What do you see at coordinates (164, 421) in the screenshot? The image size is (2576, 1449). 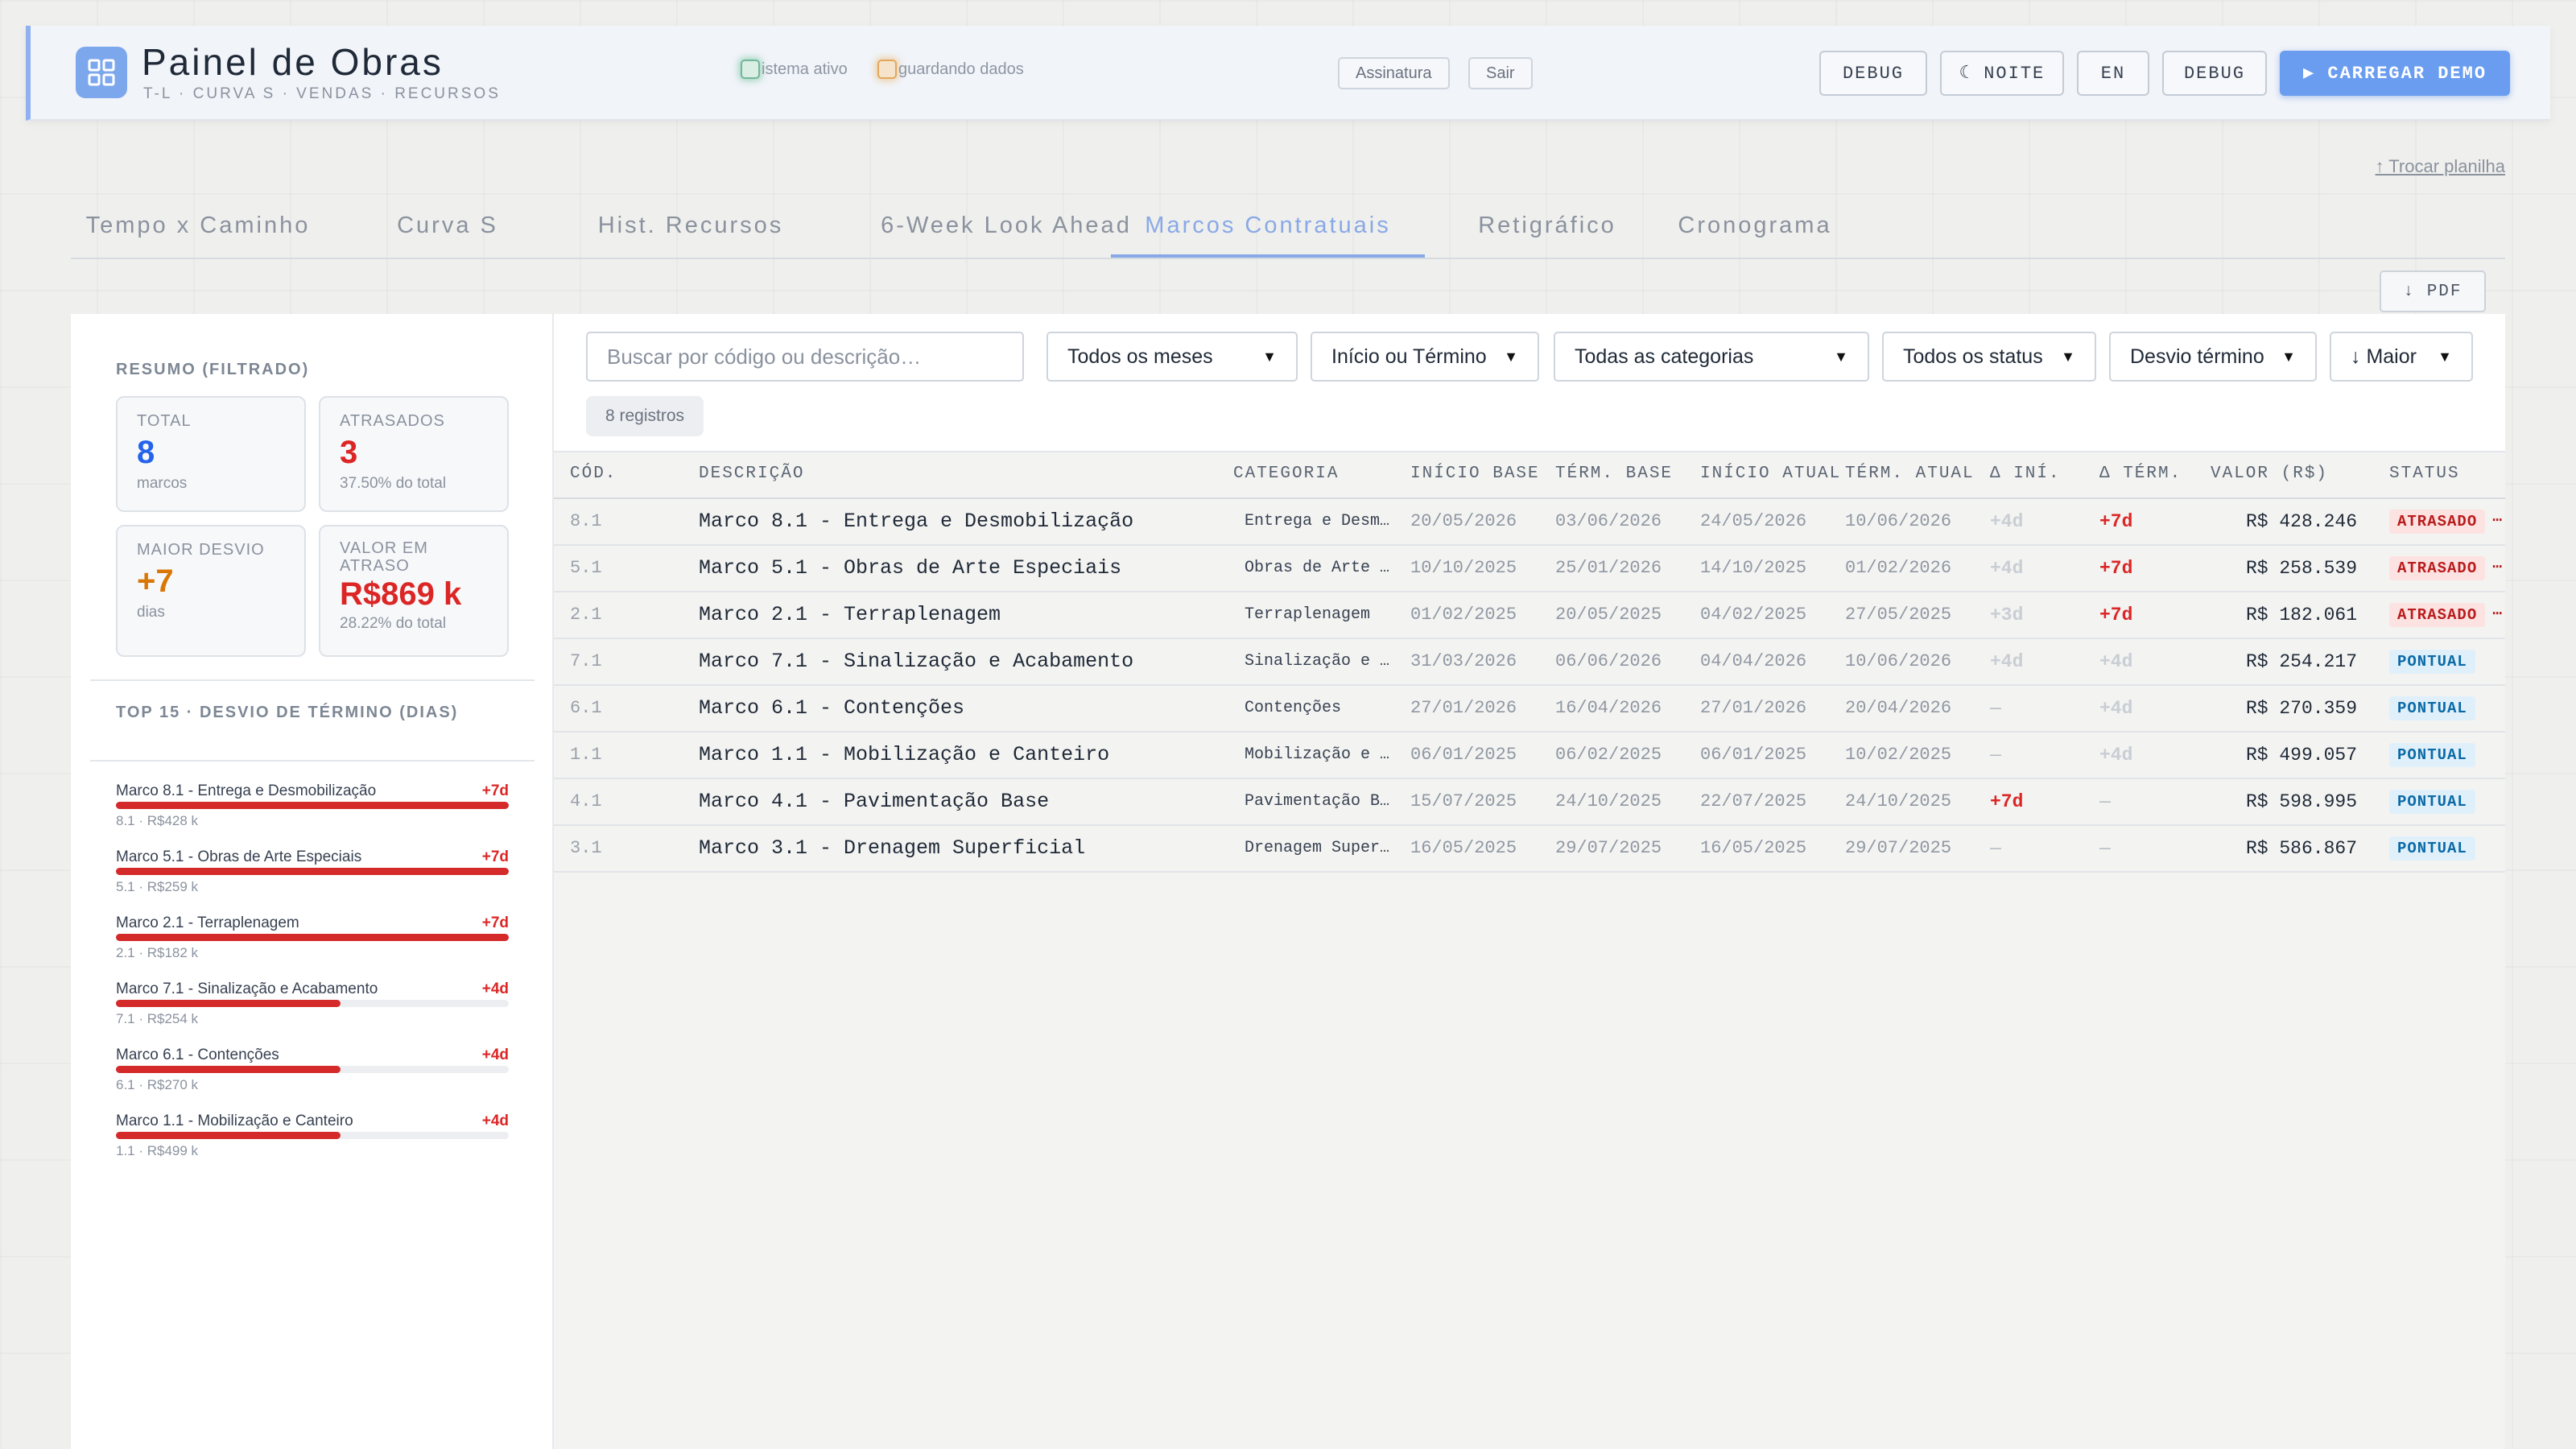 I see `card-label: TOTAL` at bounding box center [164, 421].